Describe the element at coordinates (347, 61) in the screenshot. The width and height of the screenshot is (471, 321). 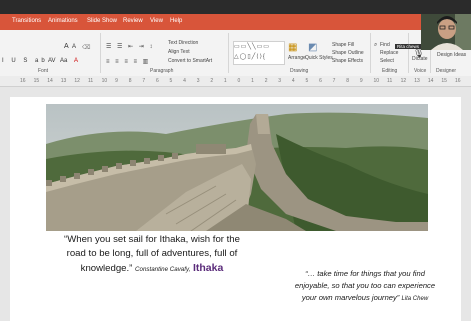
I see `shape-effects-button: Shape Effects` at that location.